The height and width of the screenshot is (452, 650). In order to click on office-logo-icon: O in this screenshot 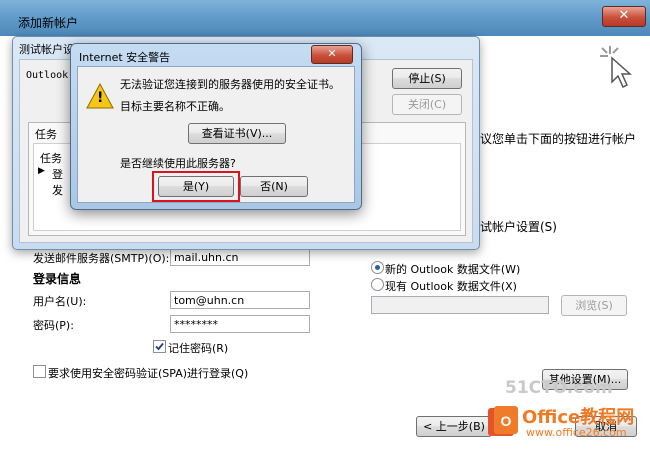, I will do `click(503, 421)`.